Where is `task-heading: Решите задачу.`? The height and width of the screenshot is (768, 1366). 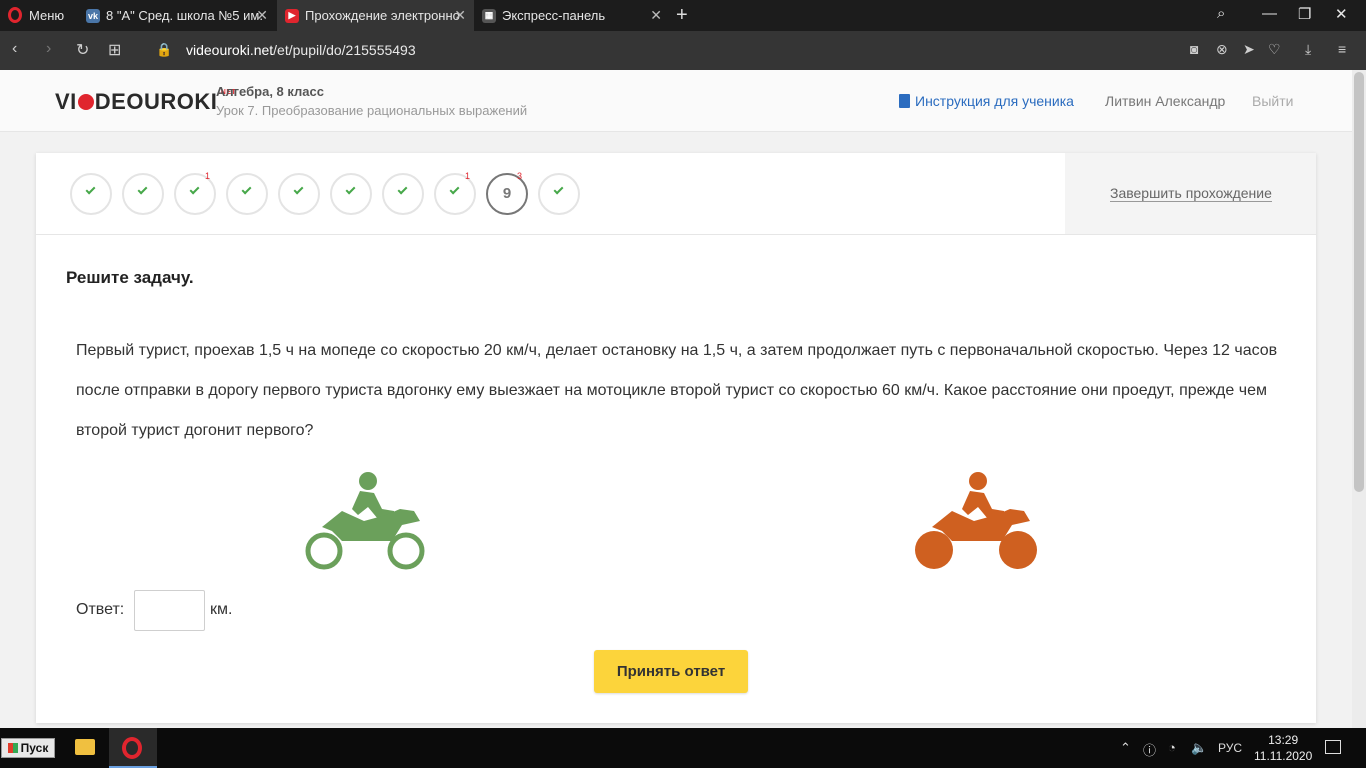 task-heading: Решите задачу. is located at coordinates (130, 277).